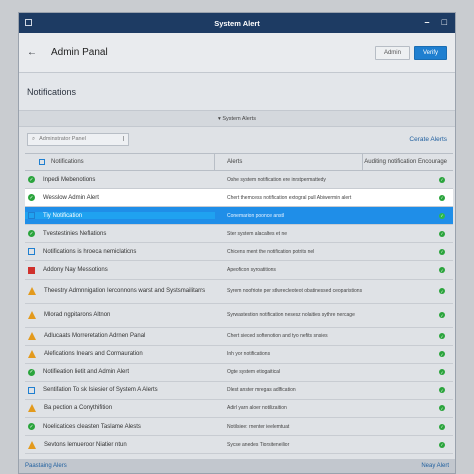 The height and width of the screenshot is (474, 474). What do you see at coordinates (93, 354) in the screenshot?
I see `row-name: Alefications Inears and Cormauration` at bounding box center [93, 354].